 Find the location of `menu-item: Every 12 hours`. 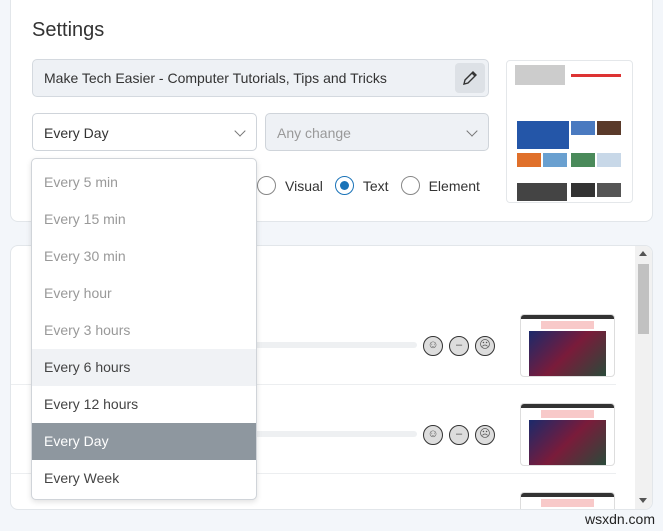

menu-item: Every 12 hours is located at coordinates (144, 404).